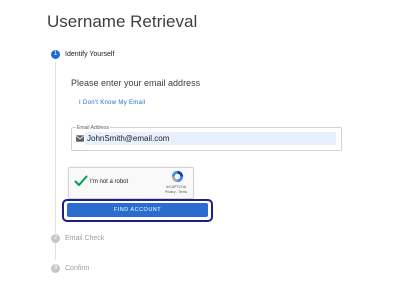 Image resolution: width=399 pixels, height=298 pixels. What do you see at coordinates (80, 138) in the screenshot?
I see `mail-icon` at bounding box center [80, 138].